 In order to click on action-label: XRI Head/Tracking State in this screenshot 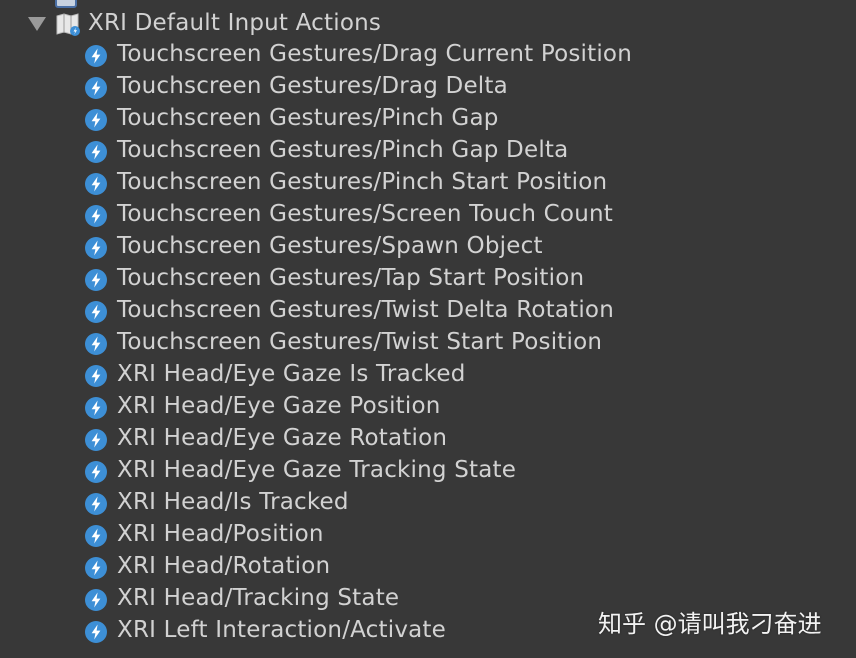, I will do `click(258, 598)`.